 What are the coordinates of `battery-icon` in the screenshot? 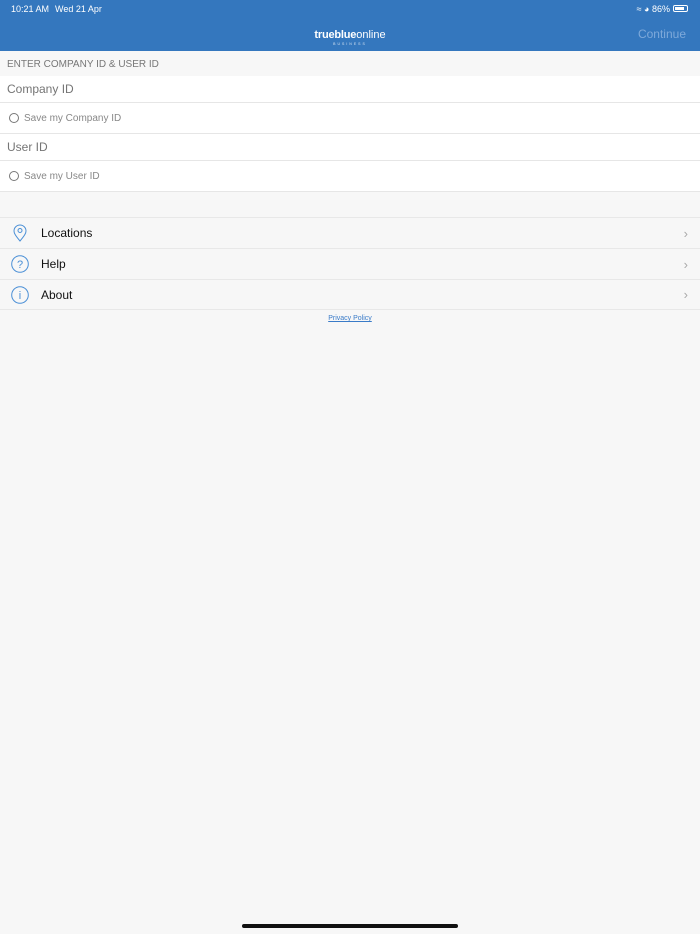 It's located at (680, 8).